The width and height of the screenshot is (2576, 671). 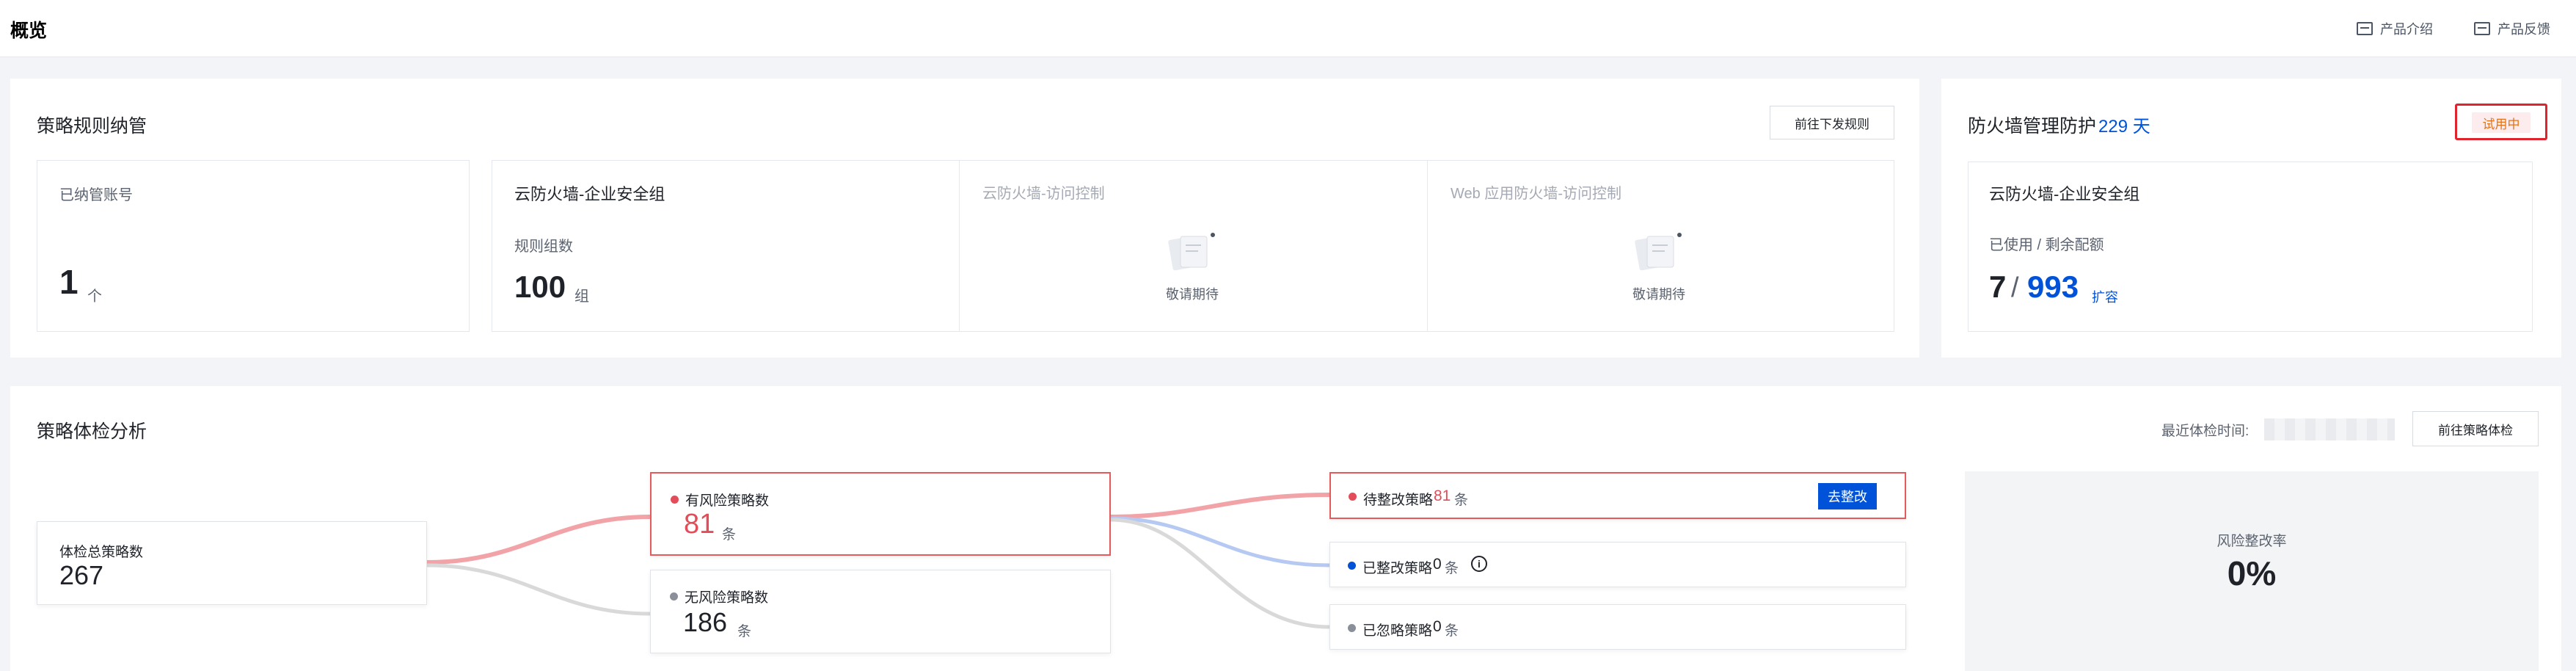 I want to click on pending-policies-node: 待整改策略 81 条 去整改, so click(x=1617, y=496).